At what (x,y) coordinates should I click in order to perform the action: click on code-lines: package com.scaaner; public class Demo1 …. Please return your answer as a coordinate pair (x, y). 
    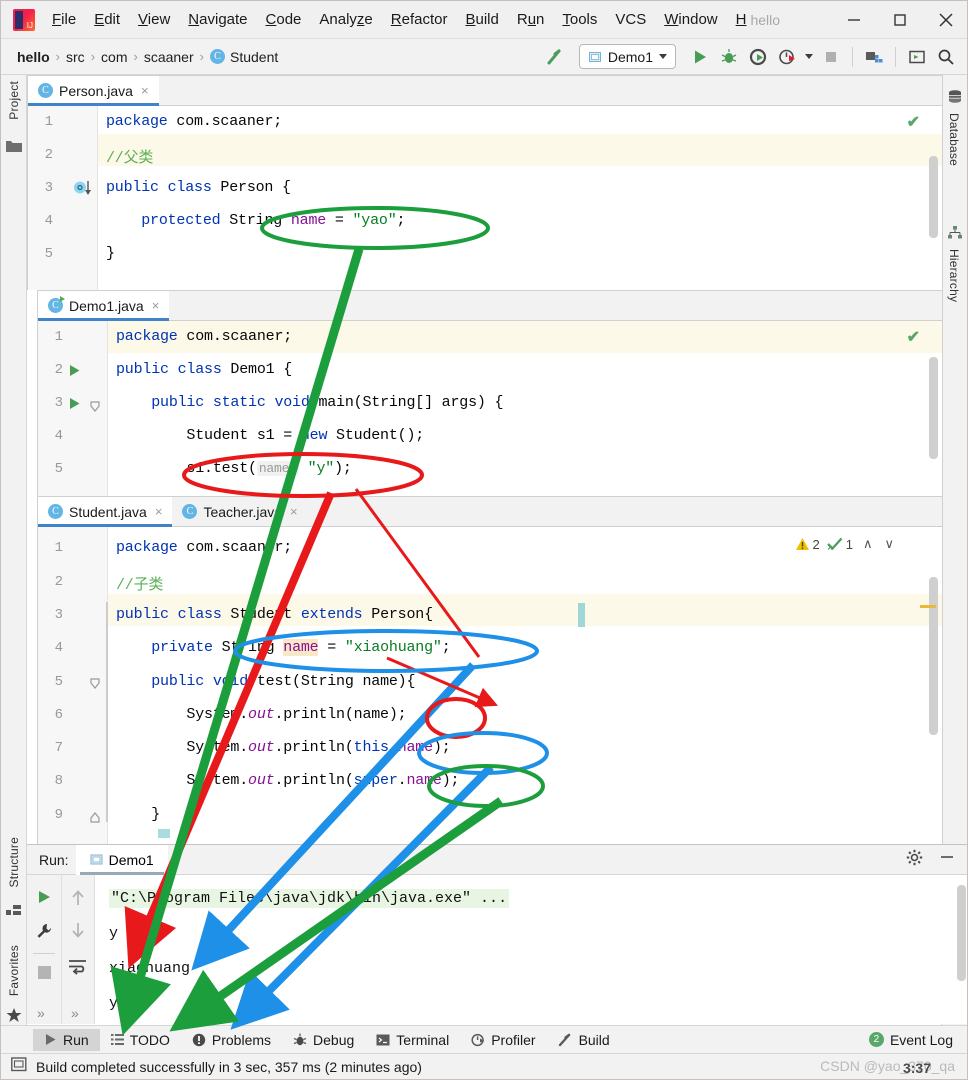
    Looking at the image, I should click on (525, 408).